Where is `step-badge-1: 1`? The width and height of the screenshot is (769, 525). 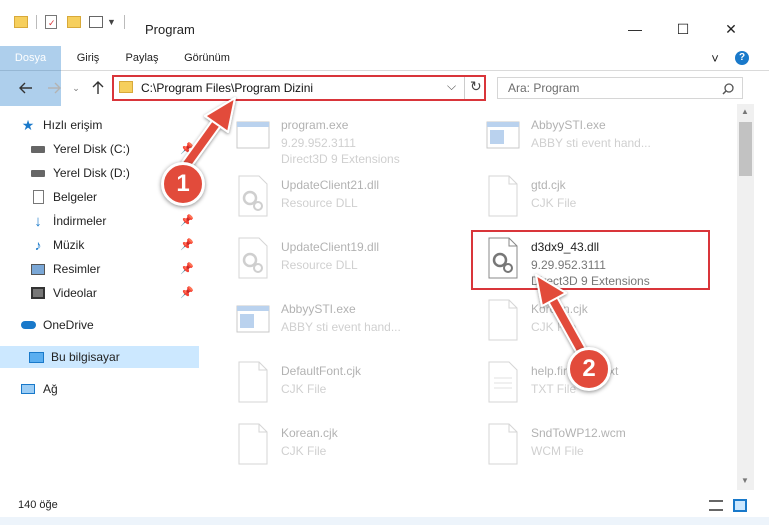 step-badge-1: 1 is located at coordinates (183, 184).